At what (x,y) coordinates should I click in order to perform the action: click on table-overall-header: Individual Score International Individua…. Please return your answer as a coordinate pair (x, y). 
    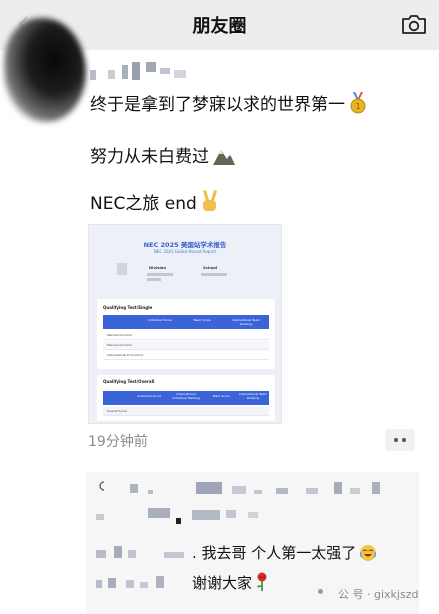
    Looking at the image, I should click on (186, 398).